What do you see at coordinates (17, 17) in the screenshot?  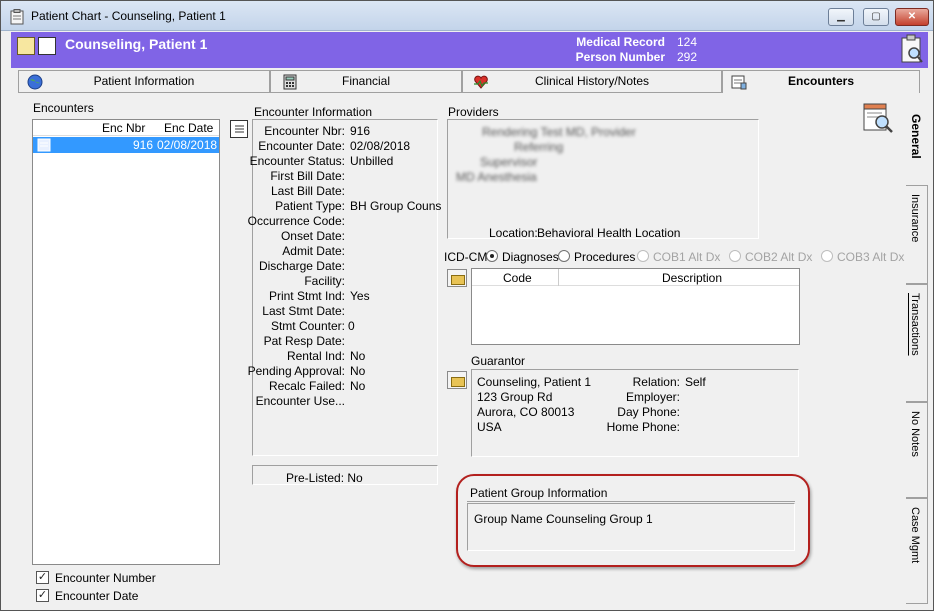 I see `clipboard-app-icon` at bounding box center [17, 17].